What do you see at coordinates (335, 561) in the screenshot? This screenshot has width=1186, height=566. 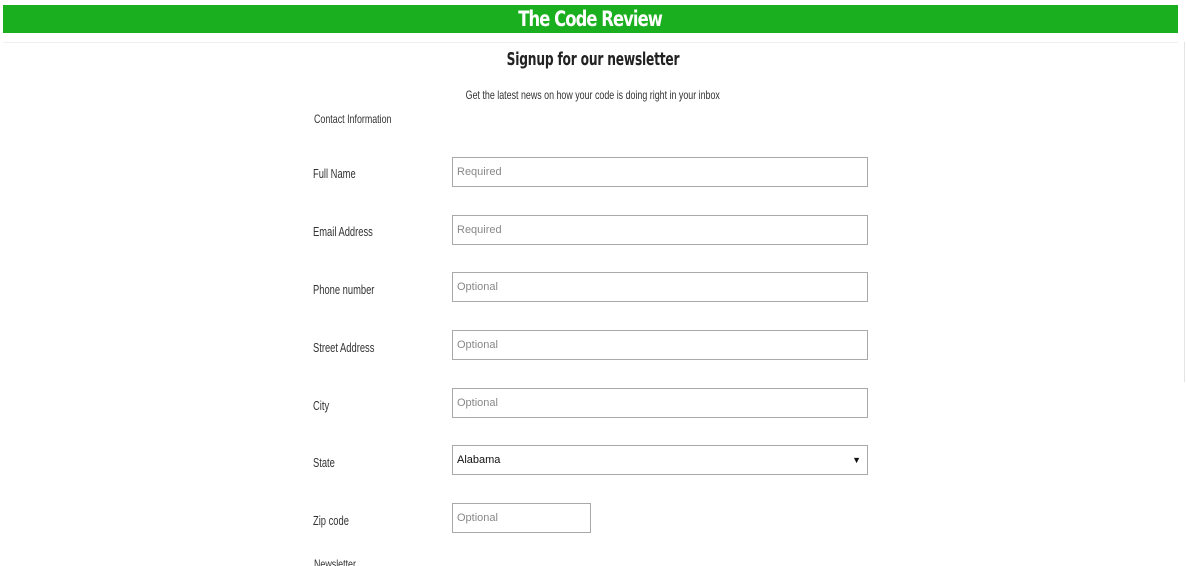 I see `newsletter-section-text: Newsletter` at bounding box center [335, 561].